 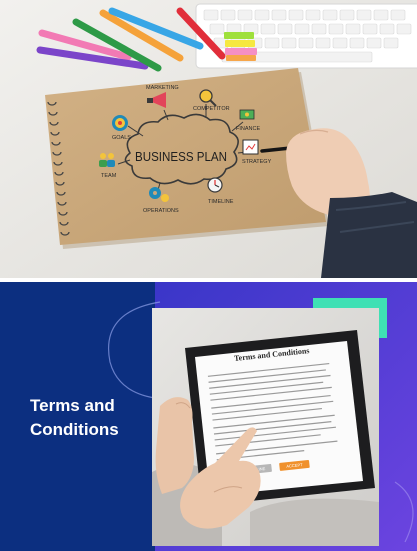 I want to click on plan-title: BUSINESS PLAN, so click(x=181, y=156).